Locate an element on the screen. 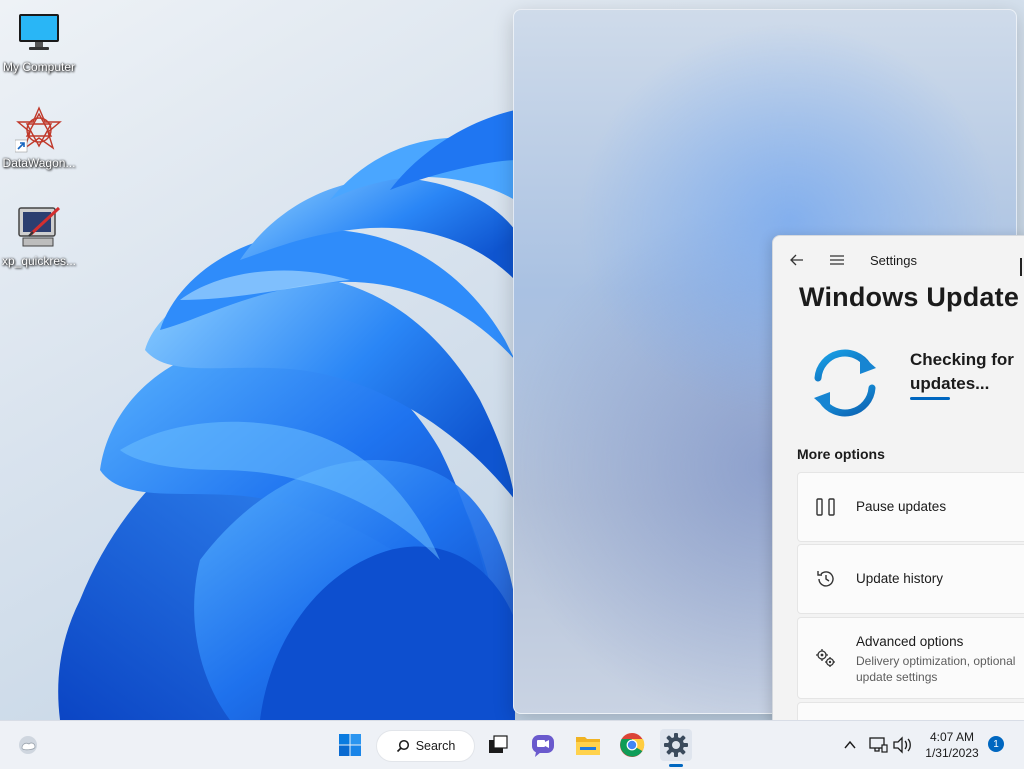 This screenshot has width=1024, height=769. clock-time: 4:07 AM is located at coordinates (952, 737).